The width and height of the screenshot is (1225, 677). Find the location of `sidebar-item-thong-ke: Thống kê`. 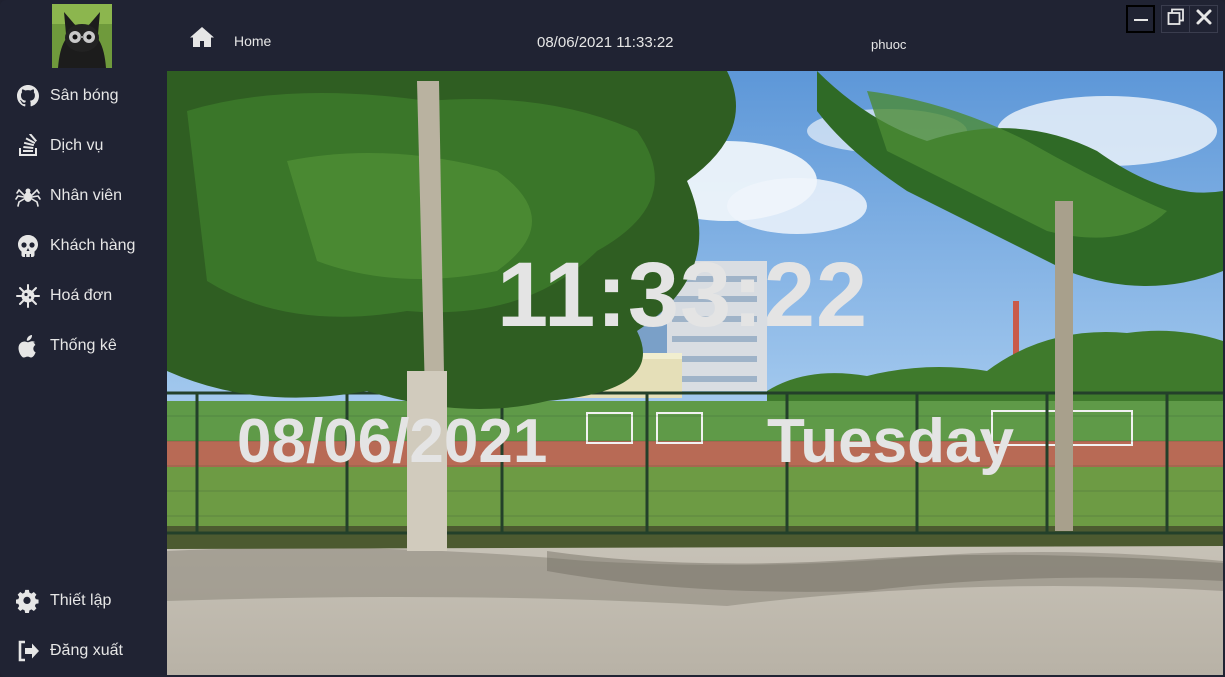

sidebar-item-thong-ke: Thống kê is located at coordinates (83, 346).